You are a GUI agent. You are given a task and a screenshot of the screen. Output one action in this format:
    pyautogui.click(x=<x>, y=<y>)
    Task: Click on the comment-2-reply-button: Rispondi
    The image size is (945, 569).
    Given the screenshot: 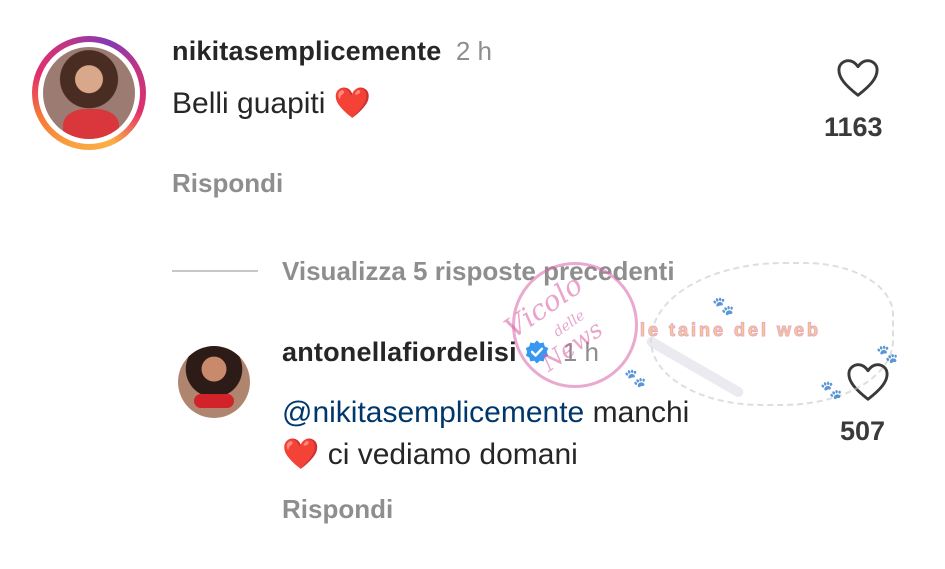 What is the action you would take?
    pyautogui.click(x=337, y=509)
    